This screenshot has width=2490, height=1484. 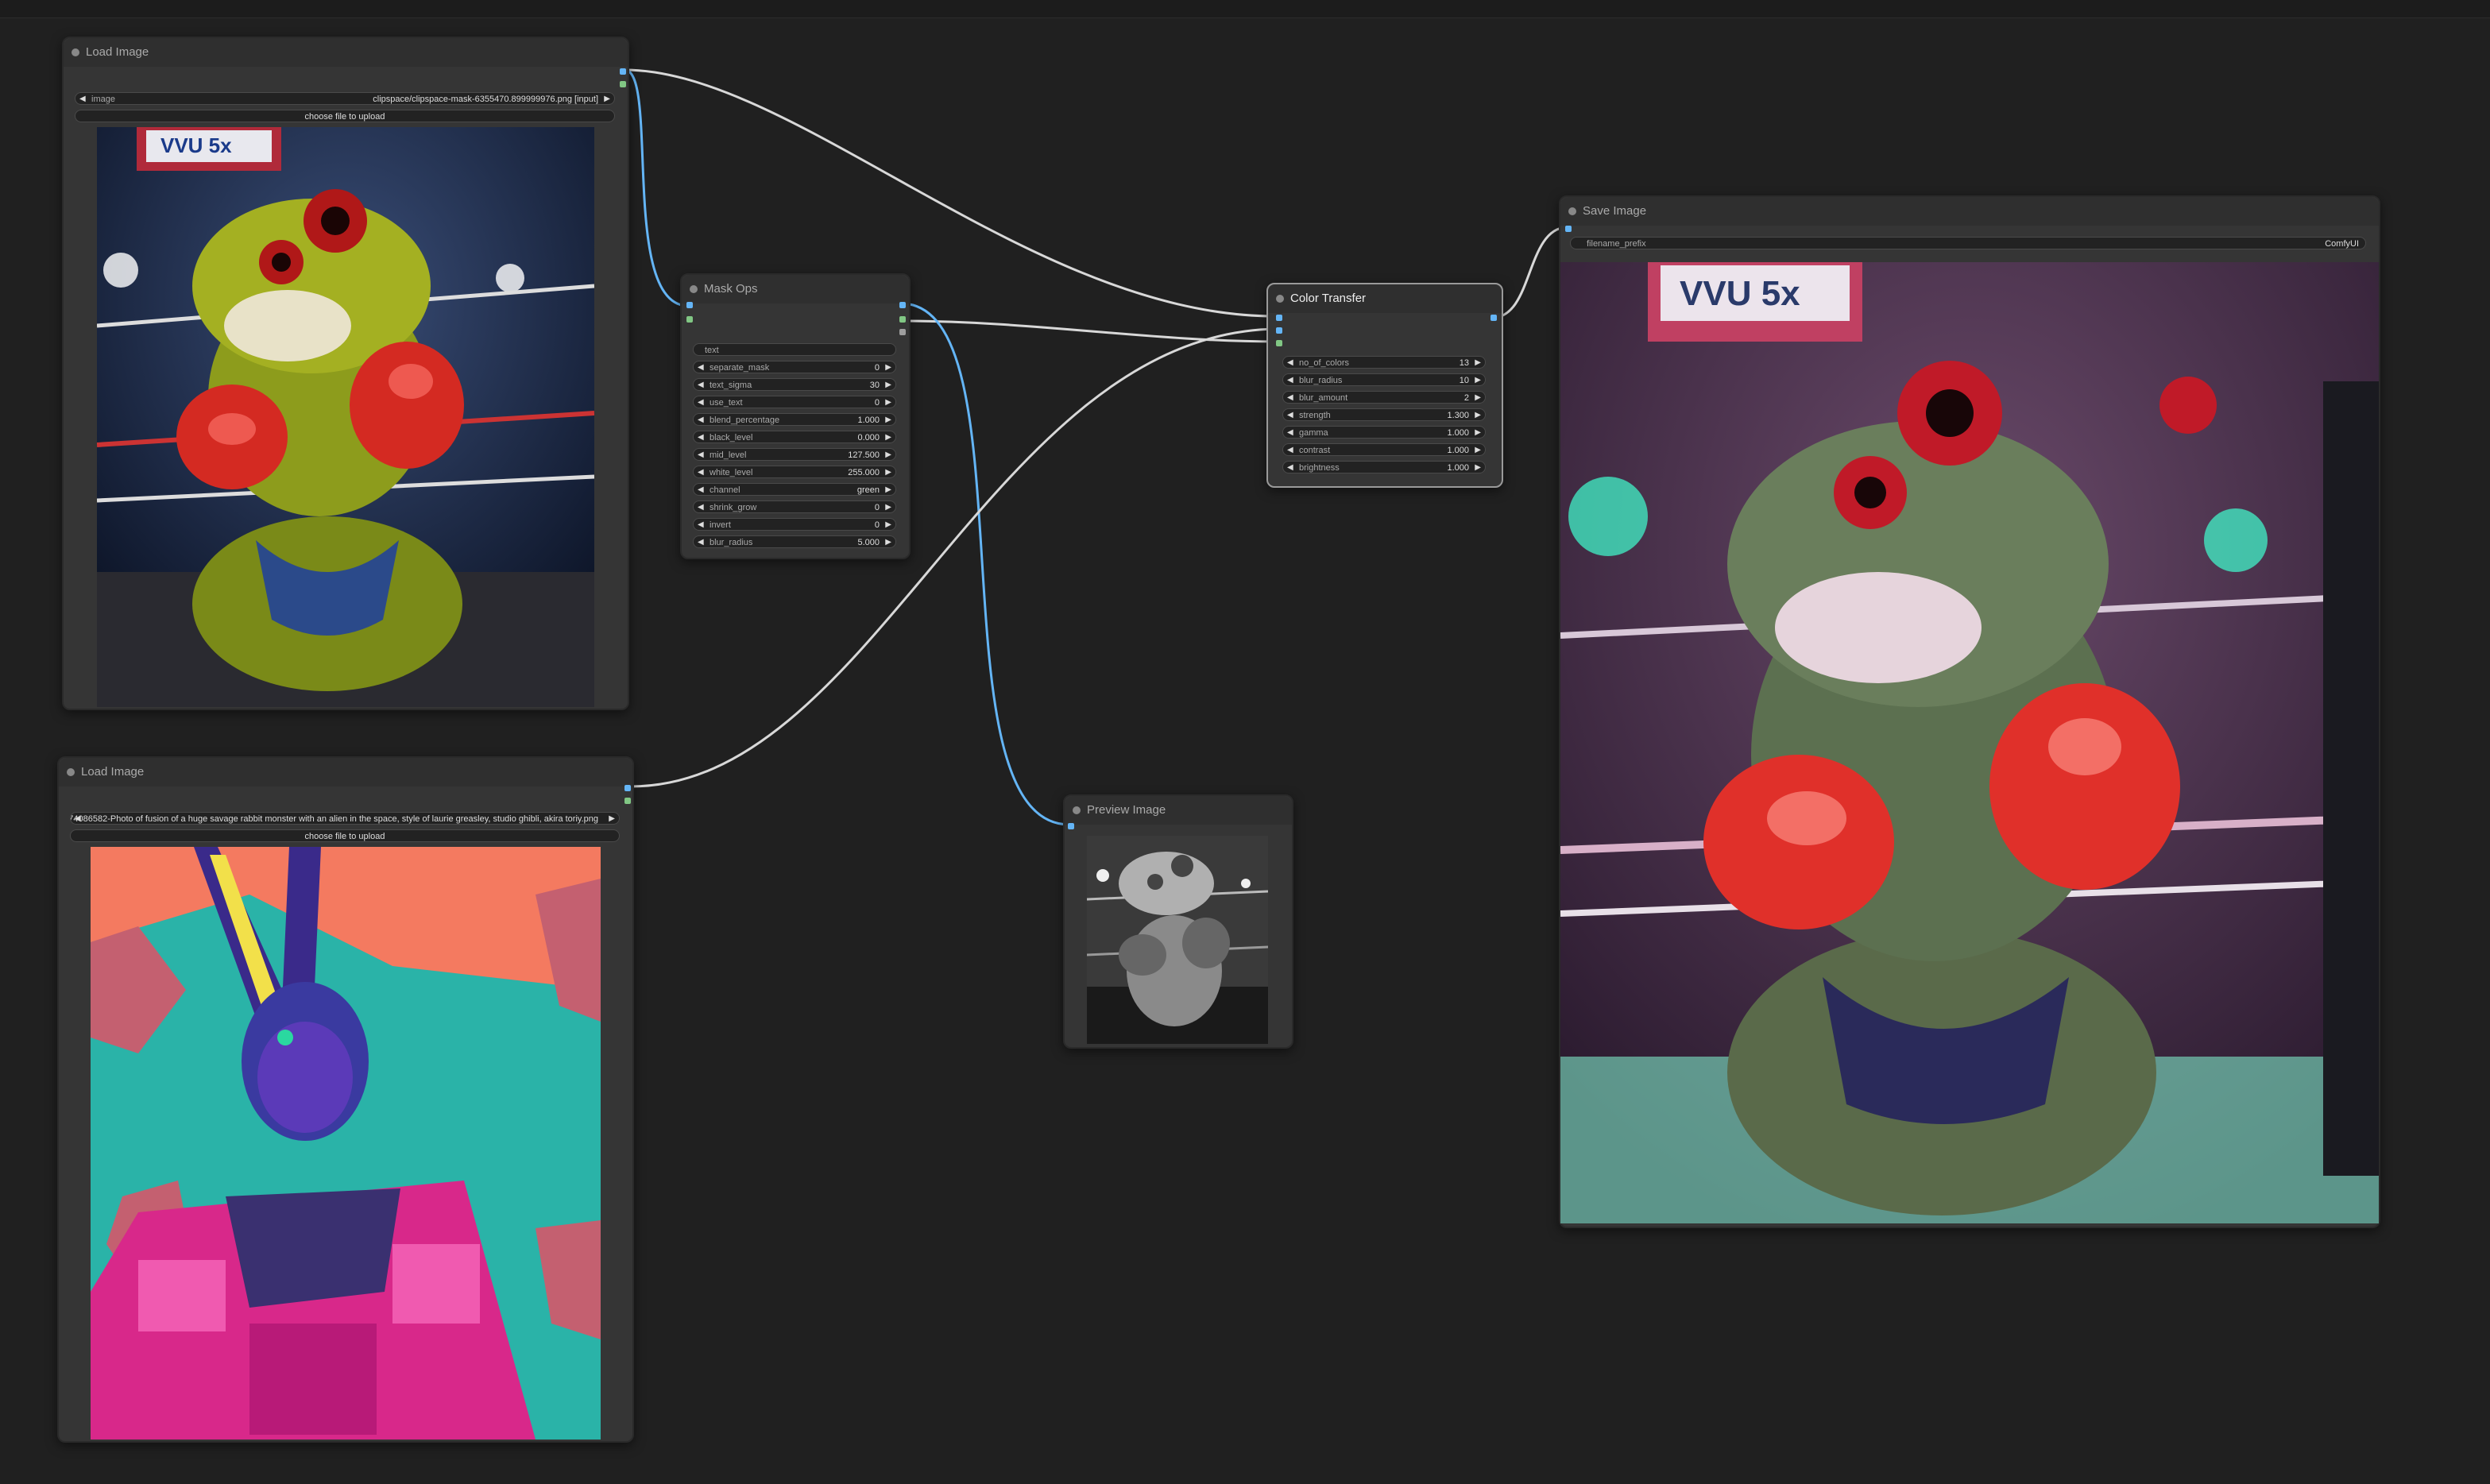 I want to click on widget-invert: ◀ invert 0 ▶, so click(x=795, y=525).